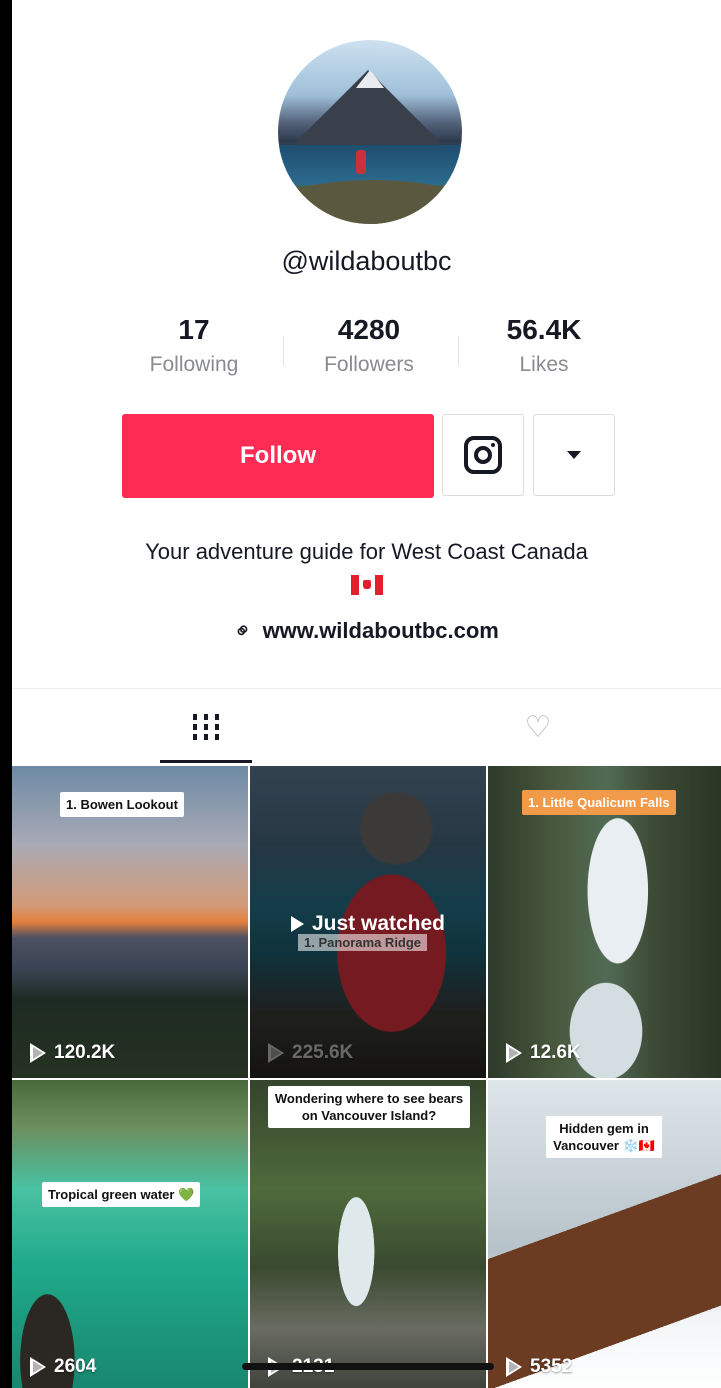  I want to click on home-indicator, so click(368, 1366).